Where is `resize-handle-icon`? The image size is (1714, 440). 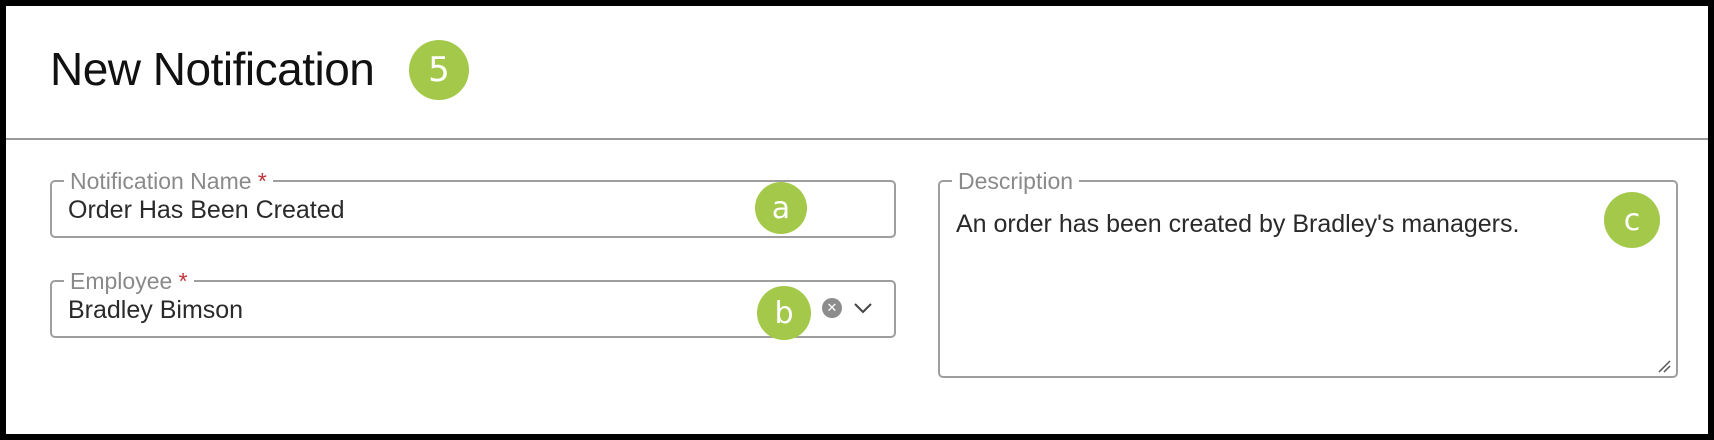 resize-handle-icon is located at coordinates (1664, 366).